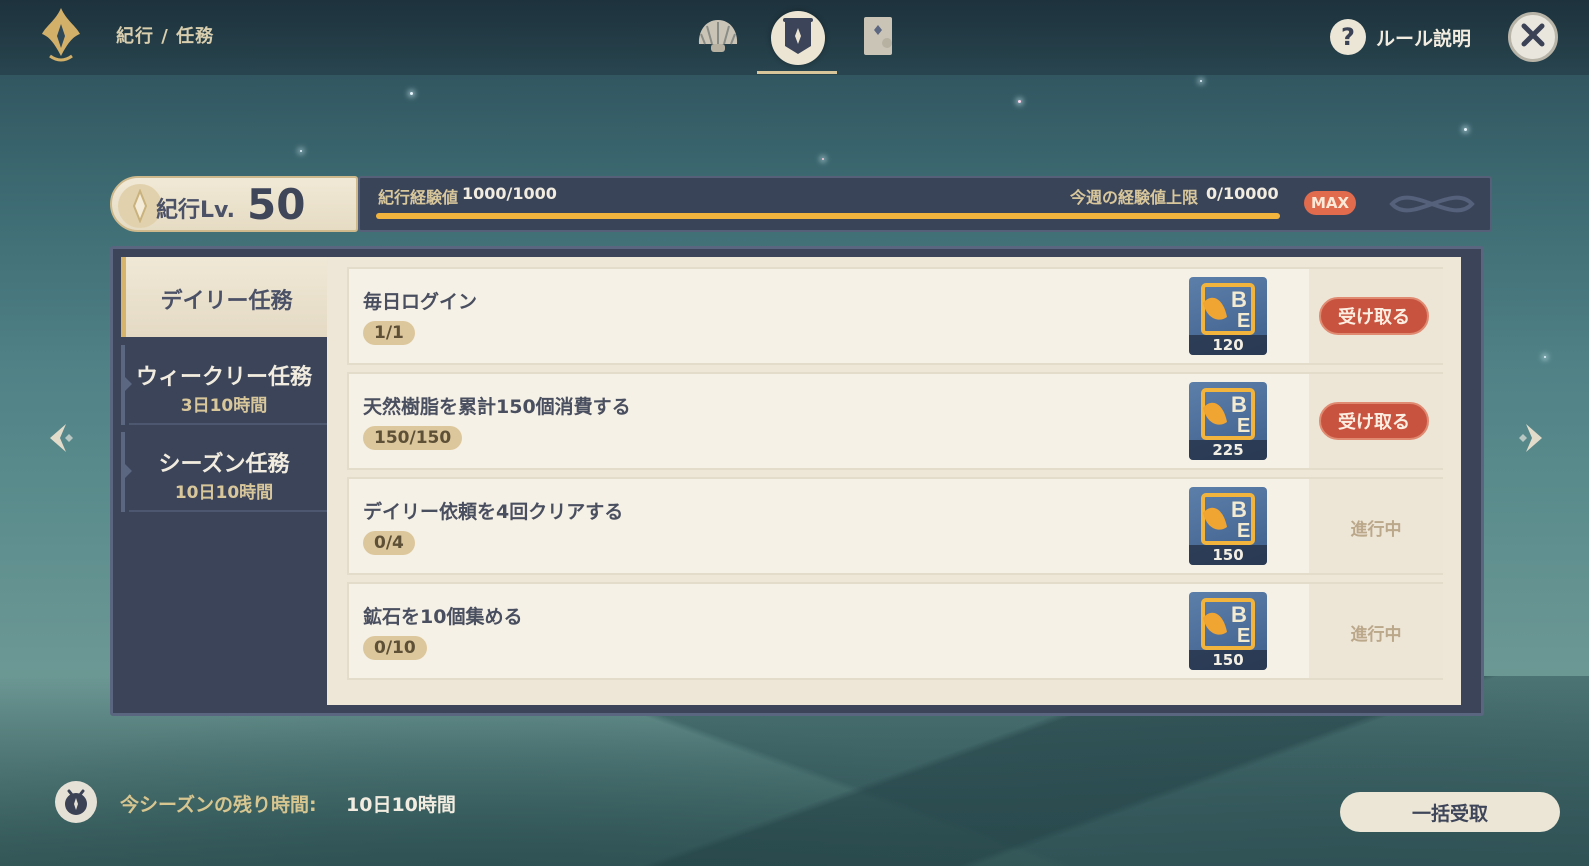  Describe the element at coordinates (401, 805) in the screenshot. I see `season-remaining-value: 10日10時間` at that location.